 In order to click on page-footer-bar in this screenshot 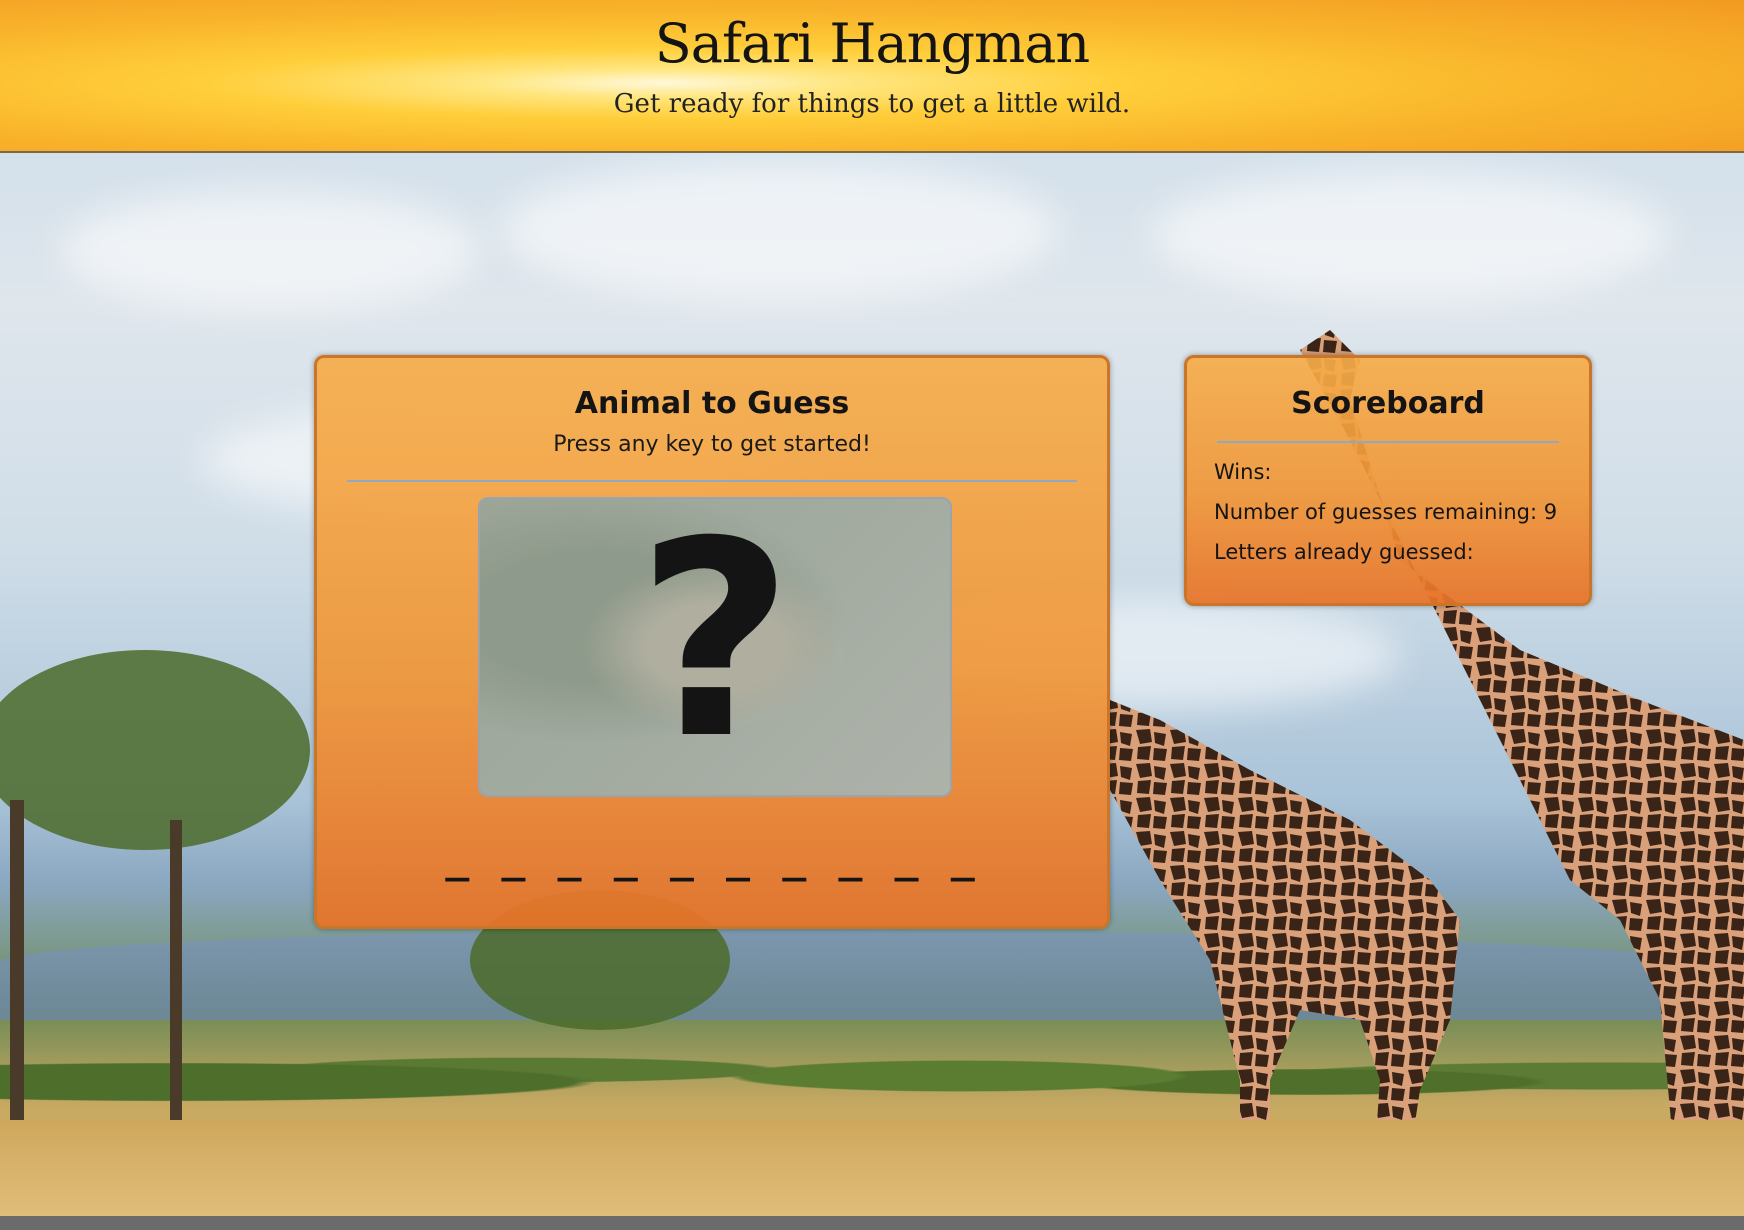, I will do `click(872, 1223)`.